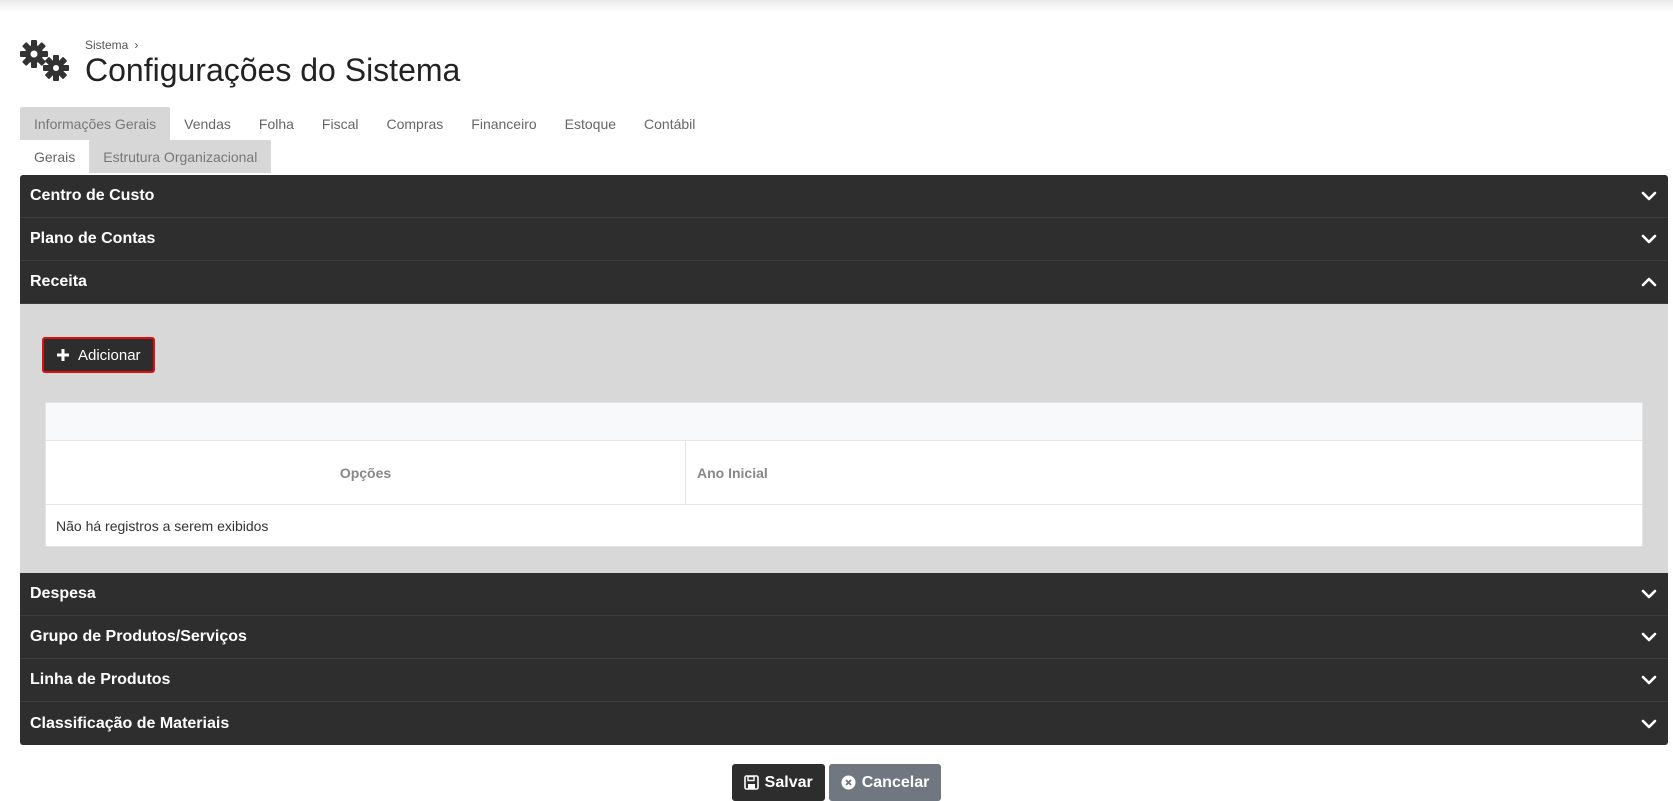  What do you see at coordinates (844, 282) in the screenshot?
I see `section-receita: Receita` at bounding box center [844, 282].